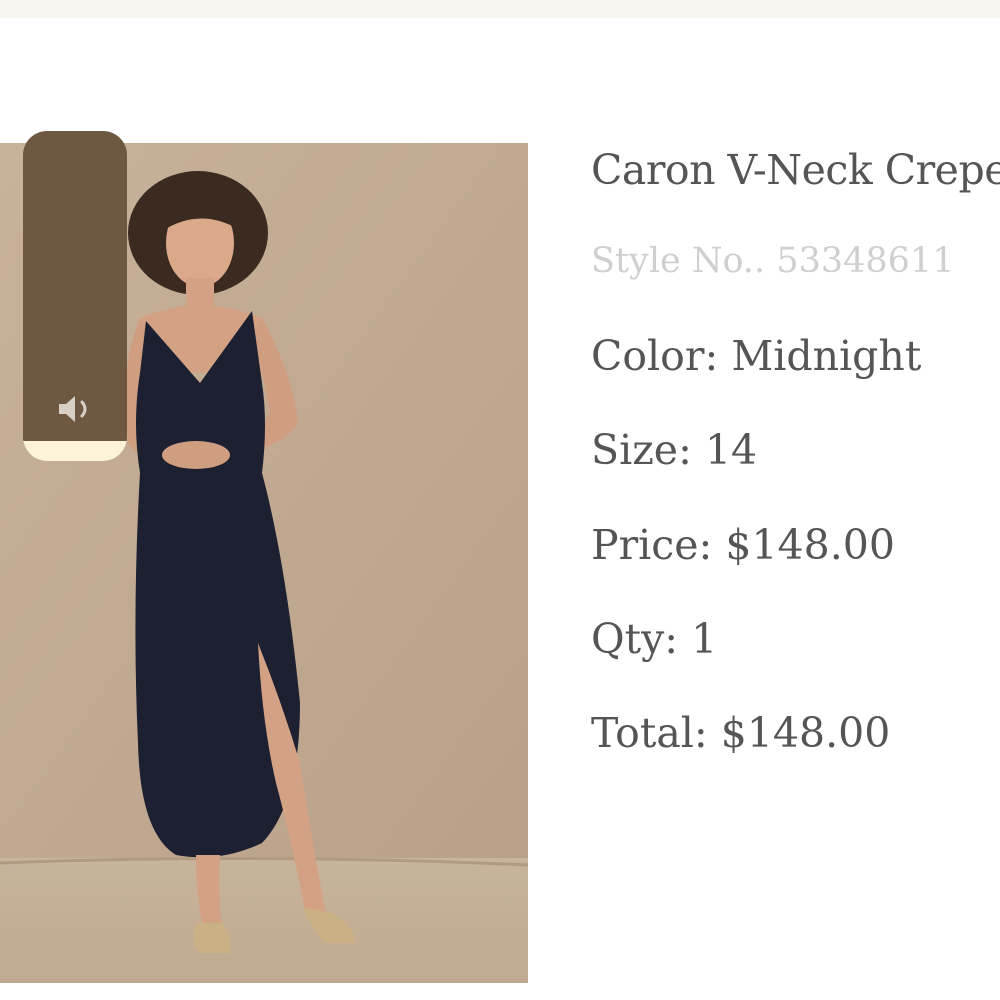 The height and width of the screenshot is (1000, 1000). I want to click on quantity-label: Qty:, so click(635, 639).